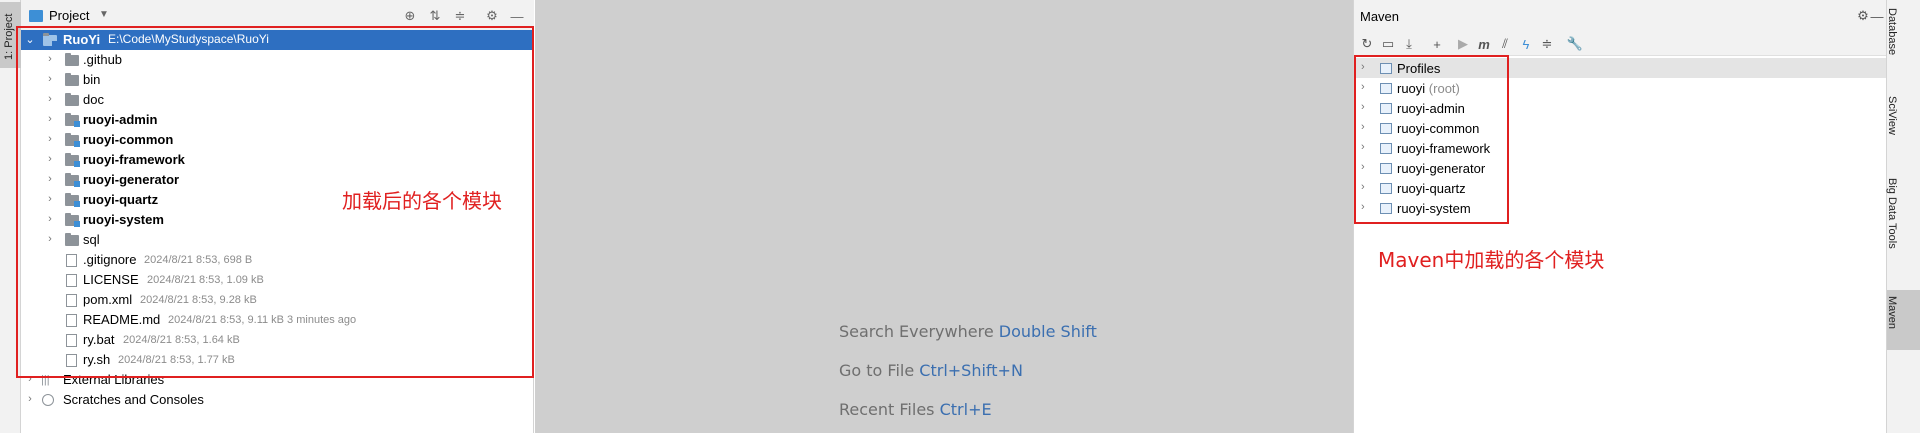  Describe the element at coordinates (492, 16) in the screenshot. I see `gear-icon: ⚙` at that location.